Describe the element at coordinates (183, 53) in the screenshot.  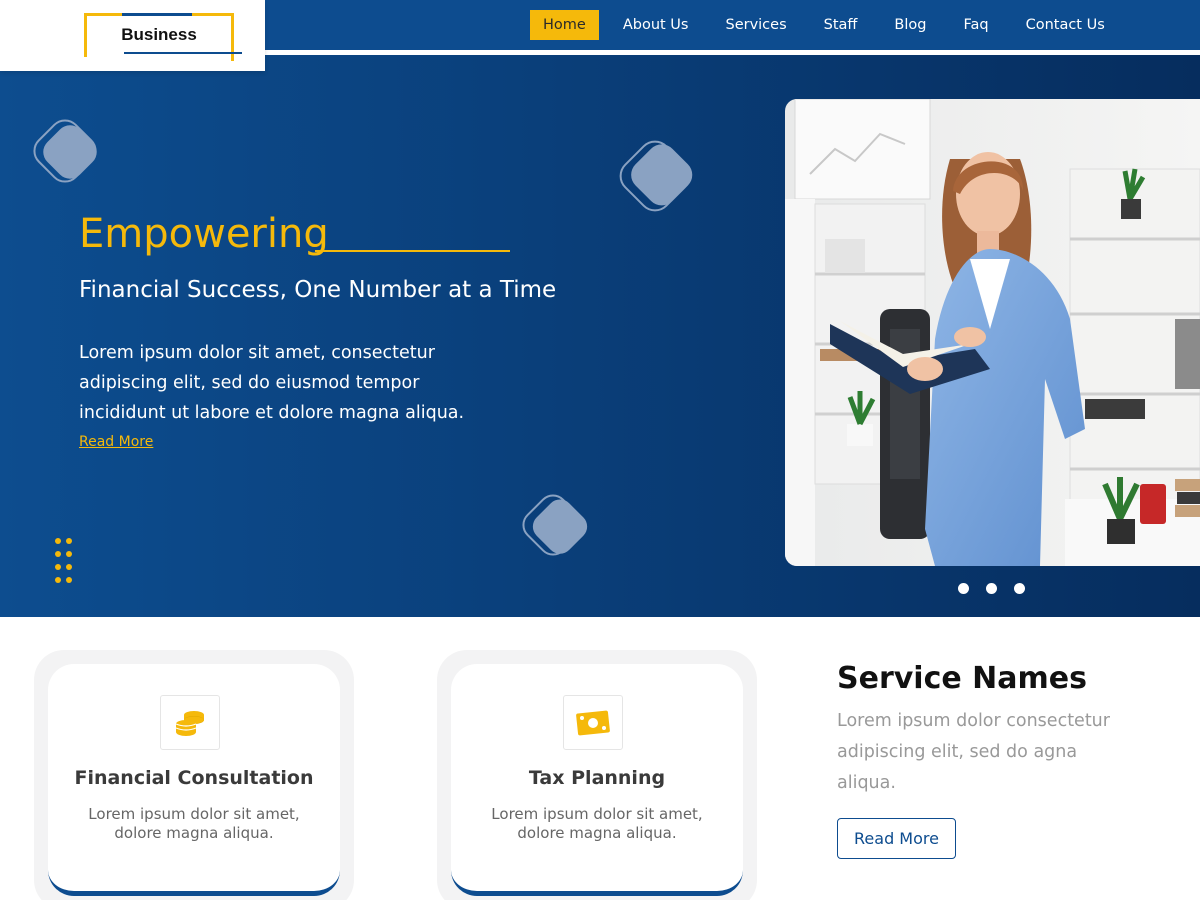
I see `logo-frame-bottom-accent` at that location.